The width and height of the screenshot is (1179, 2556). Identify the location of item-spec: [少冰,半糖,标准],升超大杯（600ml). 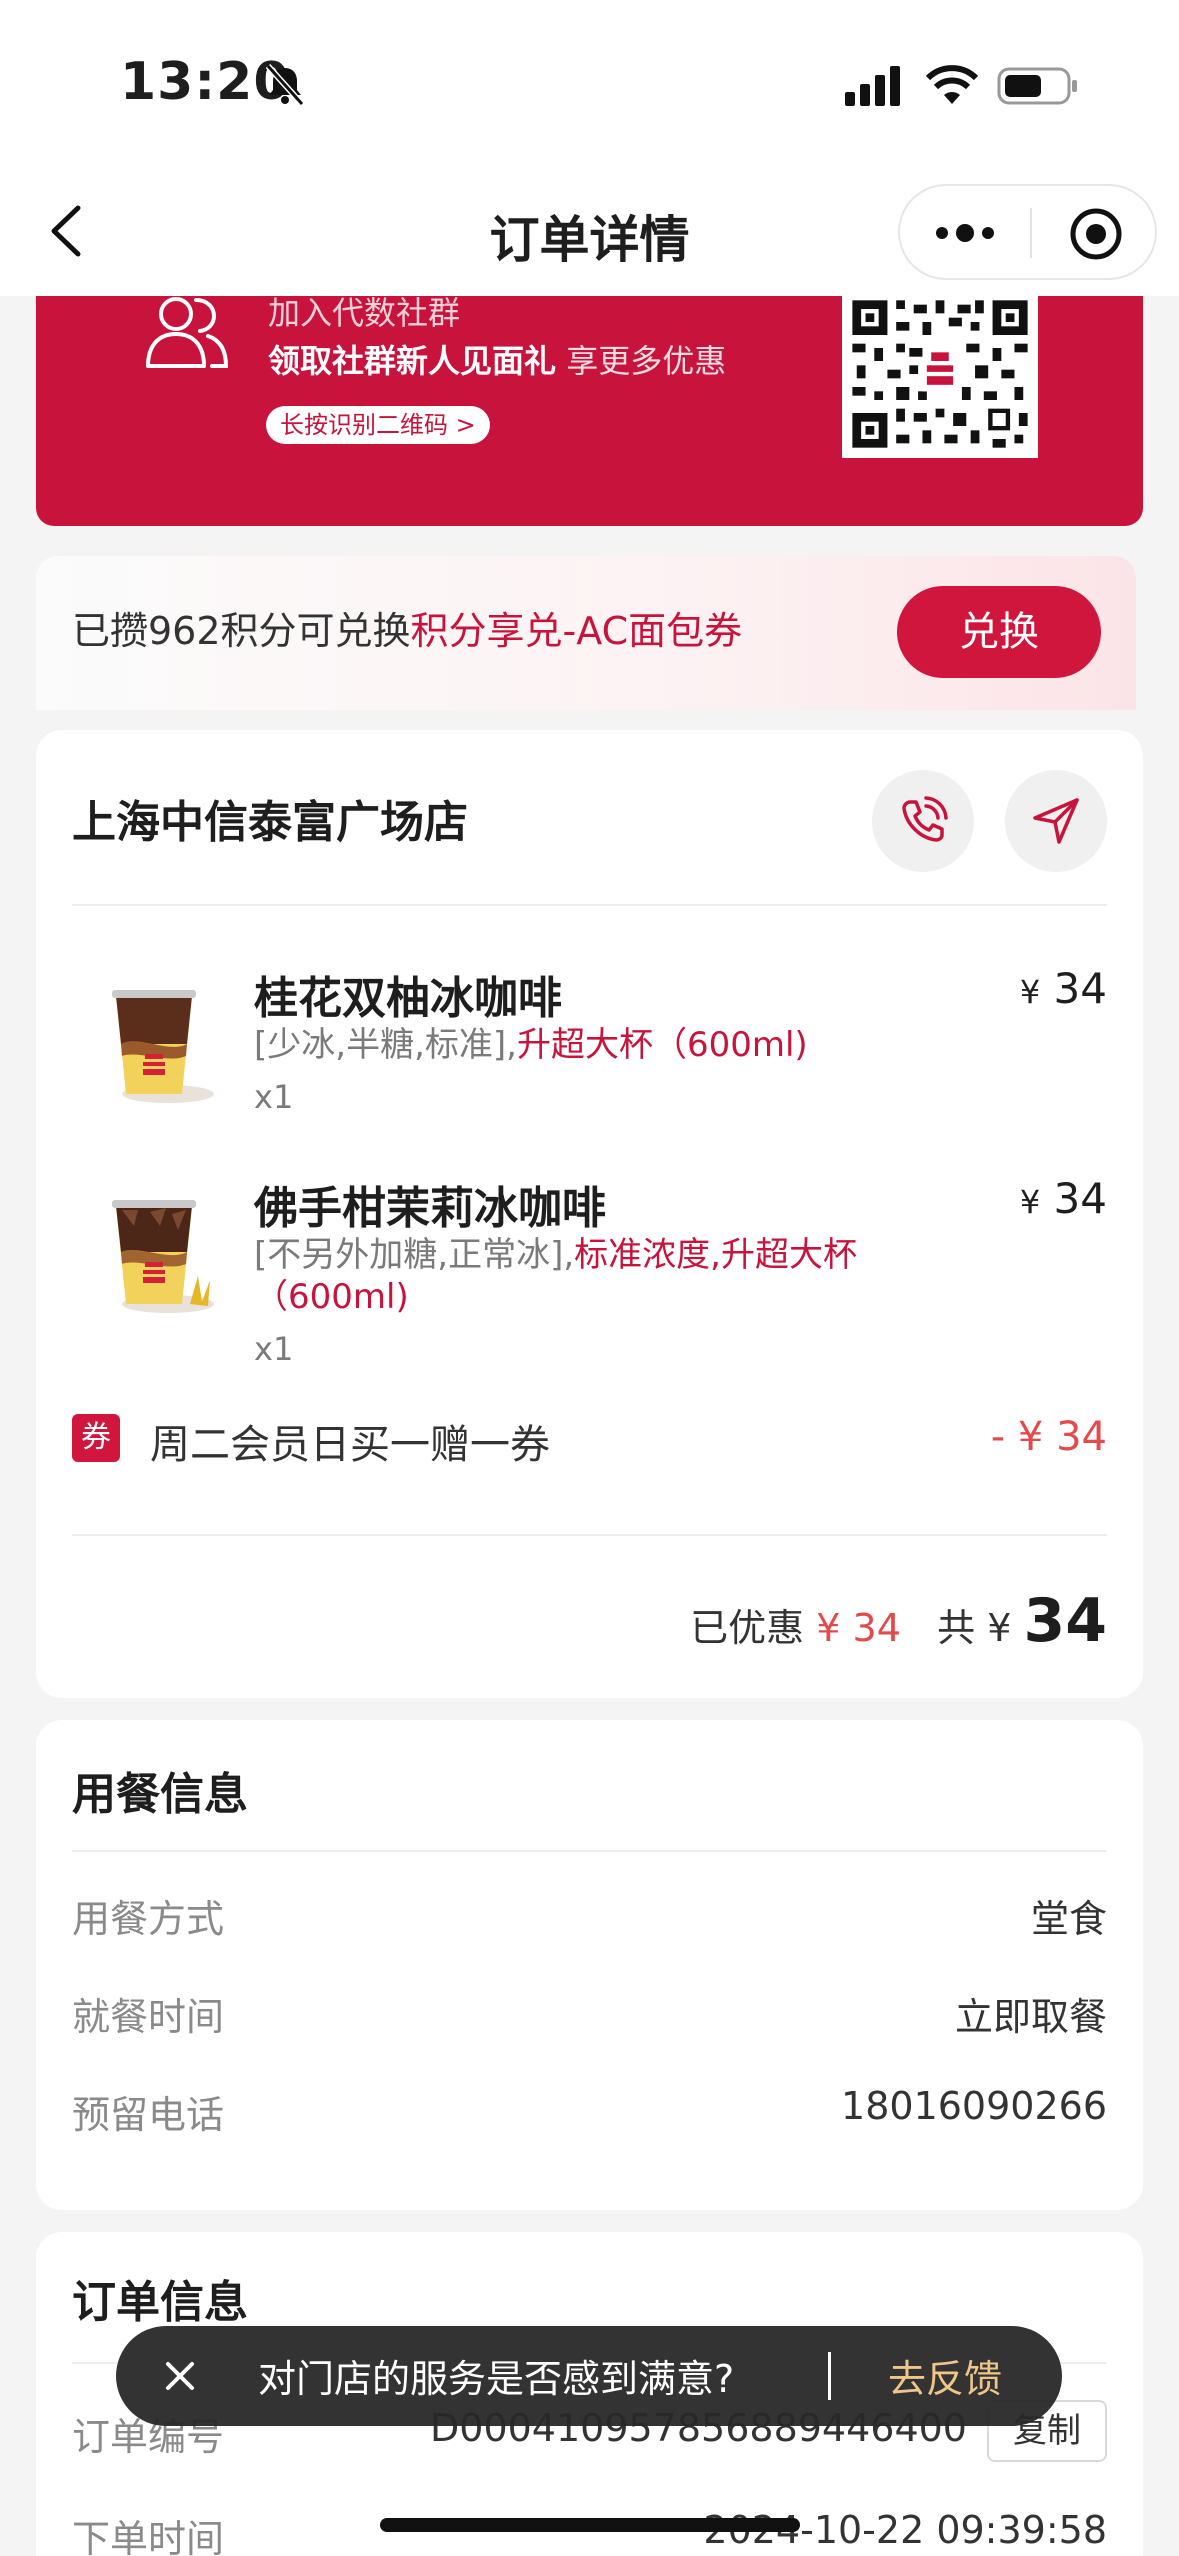
(604, 1045).